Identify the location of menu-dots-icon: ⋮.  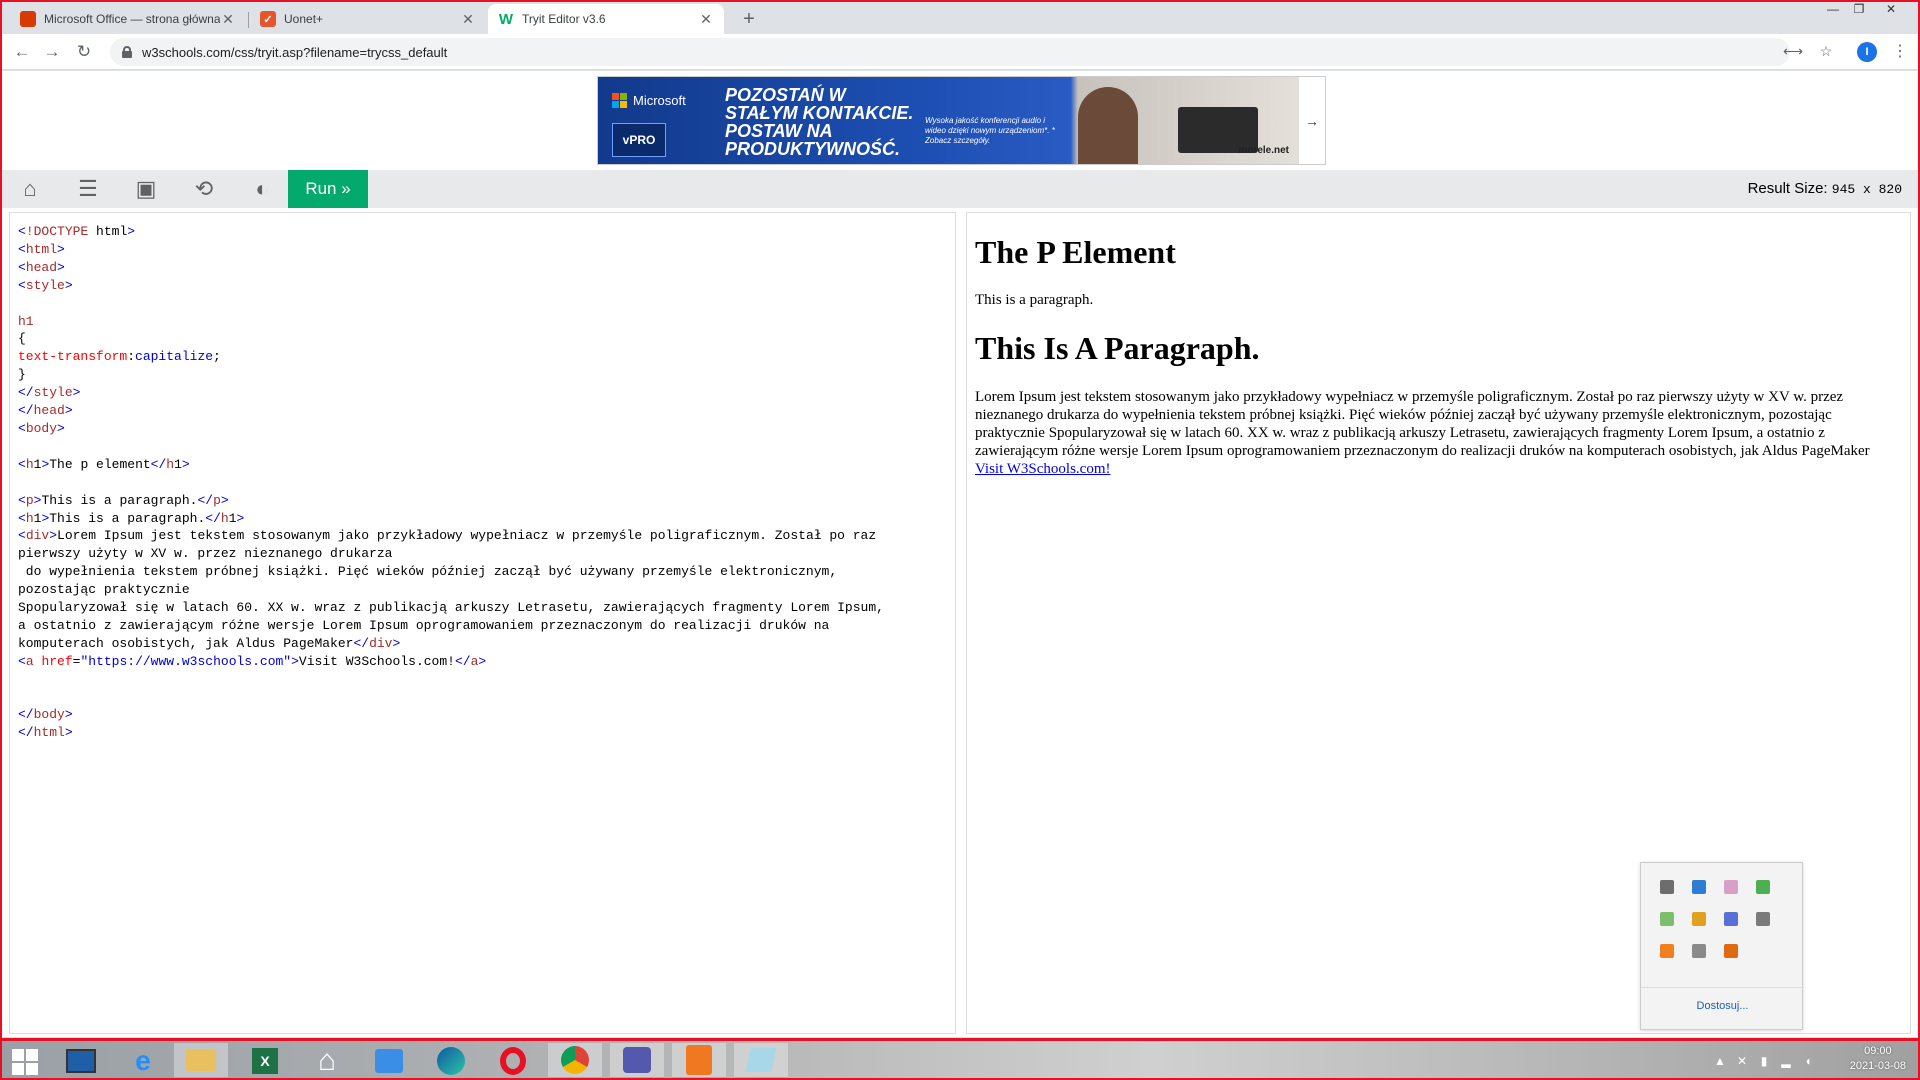
(1900, 52).